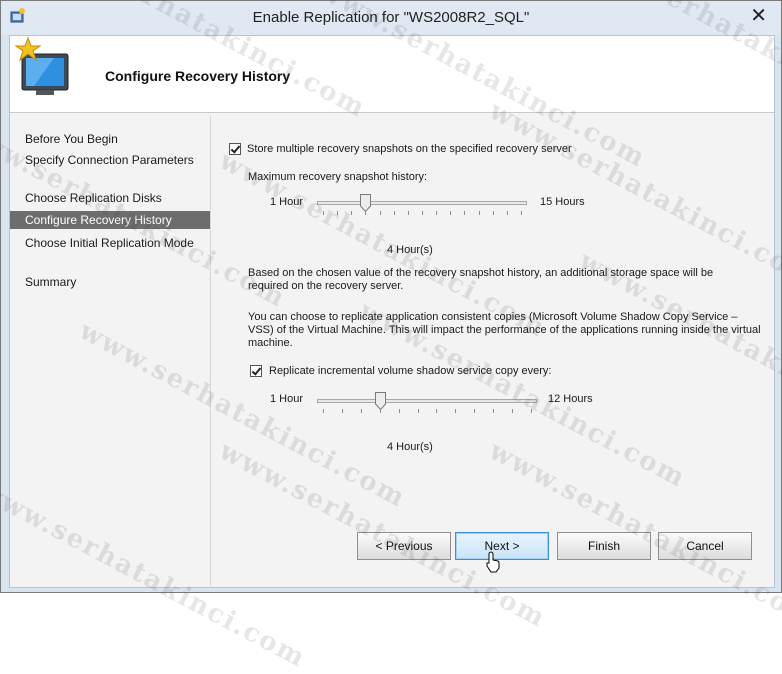 This screenshot has width=782, height=674. What do you see at coordinates (41, 65) in the screenshot?
I see `monitor-star-icon` at bounding box center [41, 65].